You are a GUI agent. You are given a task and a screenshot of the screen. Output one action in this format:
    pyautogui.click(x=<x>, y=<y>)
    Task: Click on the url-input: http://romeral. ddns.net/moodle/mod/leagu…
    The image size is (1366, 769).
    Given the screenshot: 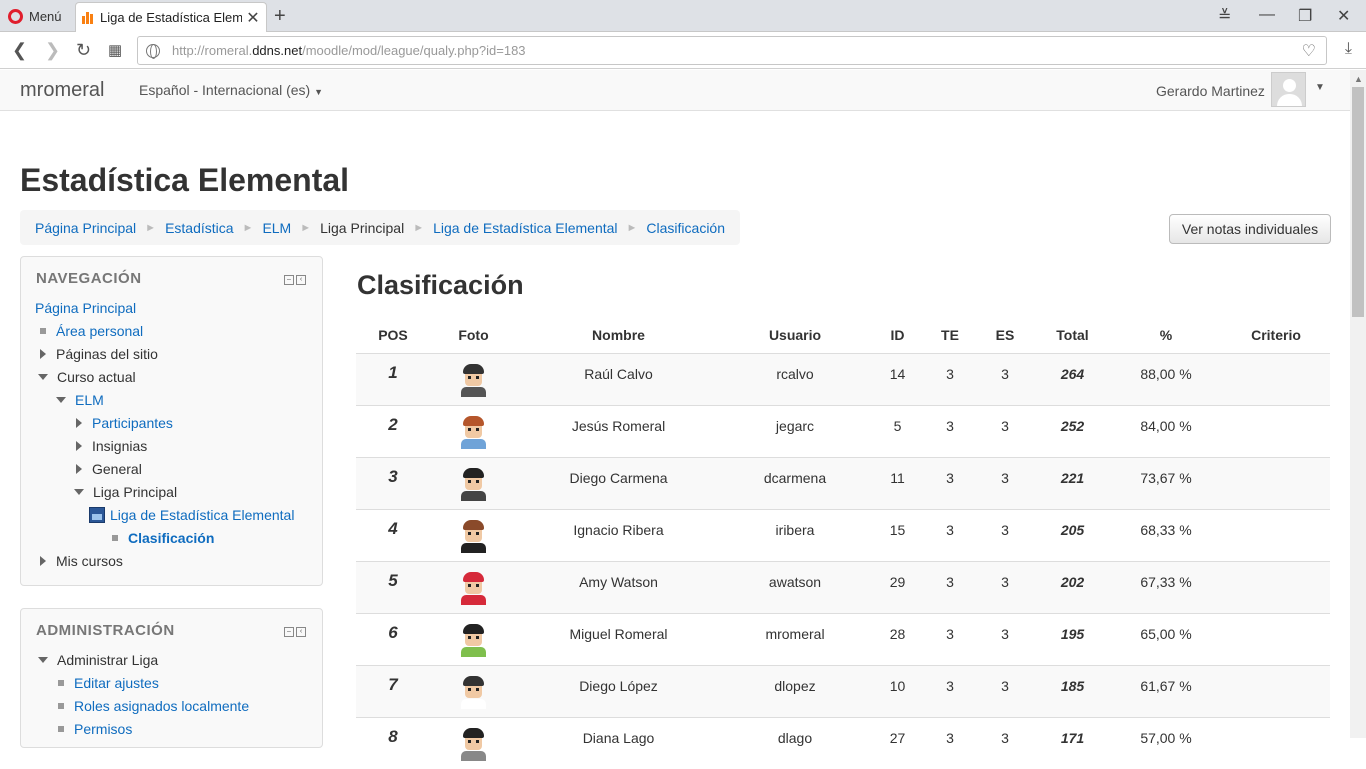 What is the action you would take?
    pyautogui.click(x=732, y=50)
    